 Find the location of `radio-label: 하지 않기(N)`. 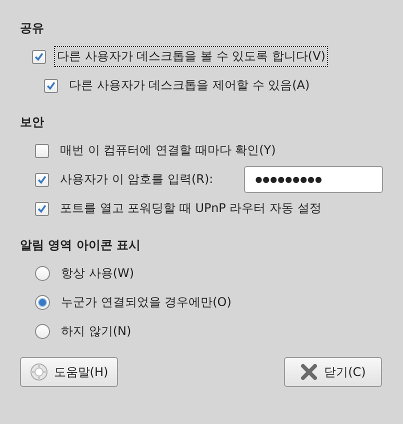

radio-label: 하지 않기(N) is located at coordinates (96, 331).